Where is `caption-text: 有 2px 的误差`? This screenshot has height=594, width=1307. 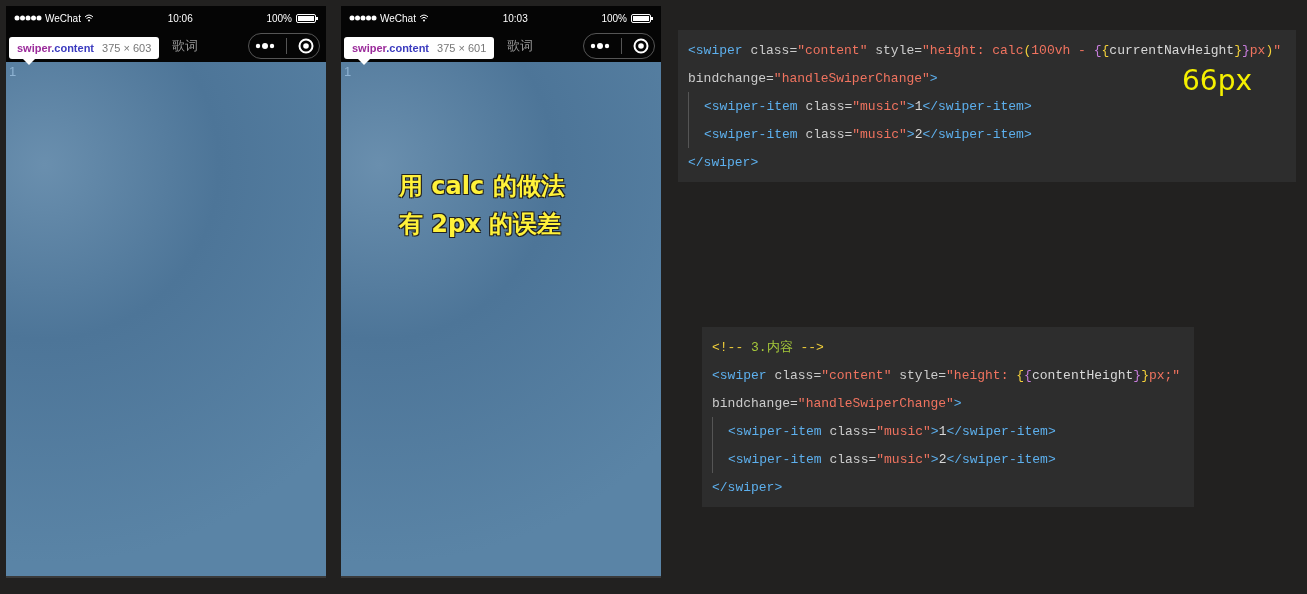
caption-text: 有 2px 的误差 is located at coordinates (481, 224).